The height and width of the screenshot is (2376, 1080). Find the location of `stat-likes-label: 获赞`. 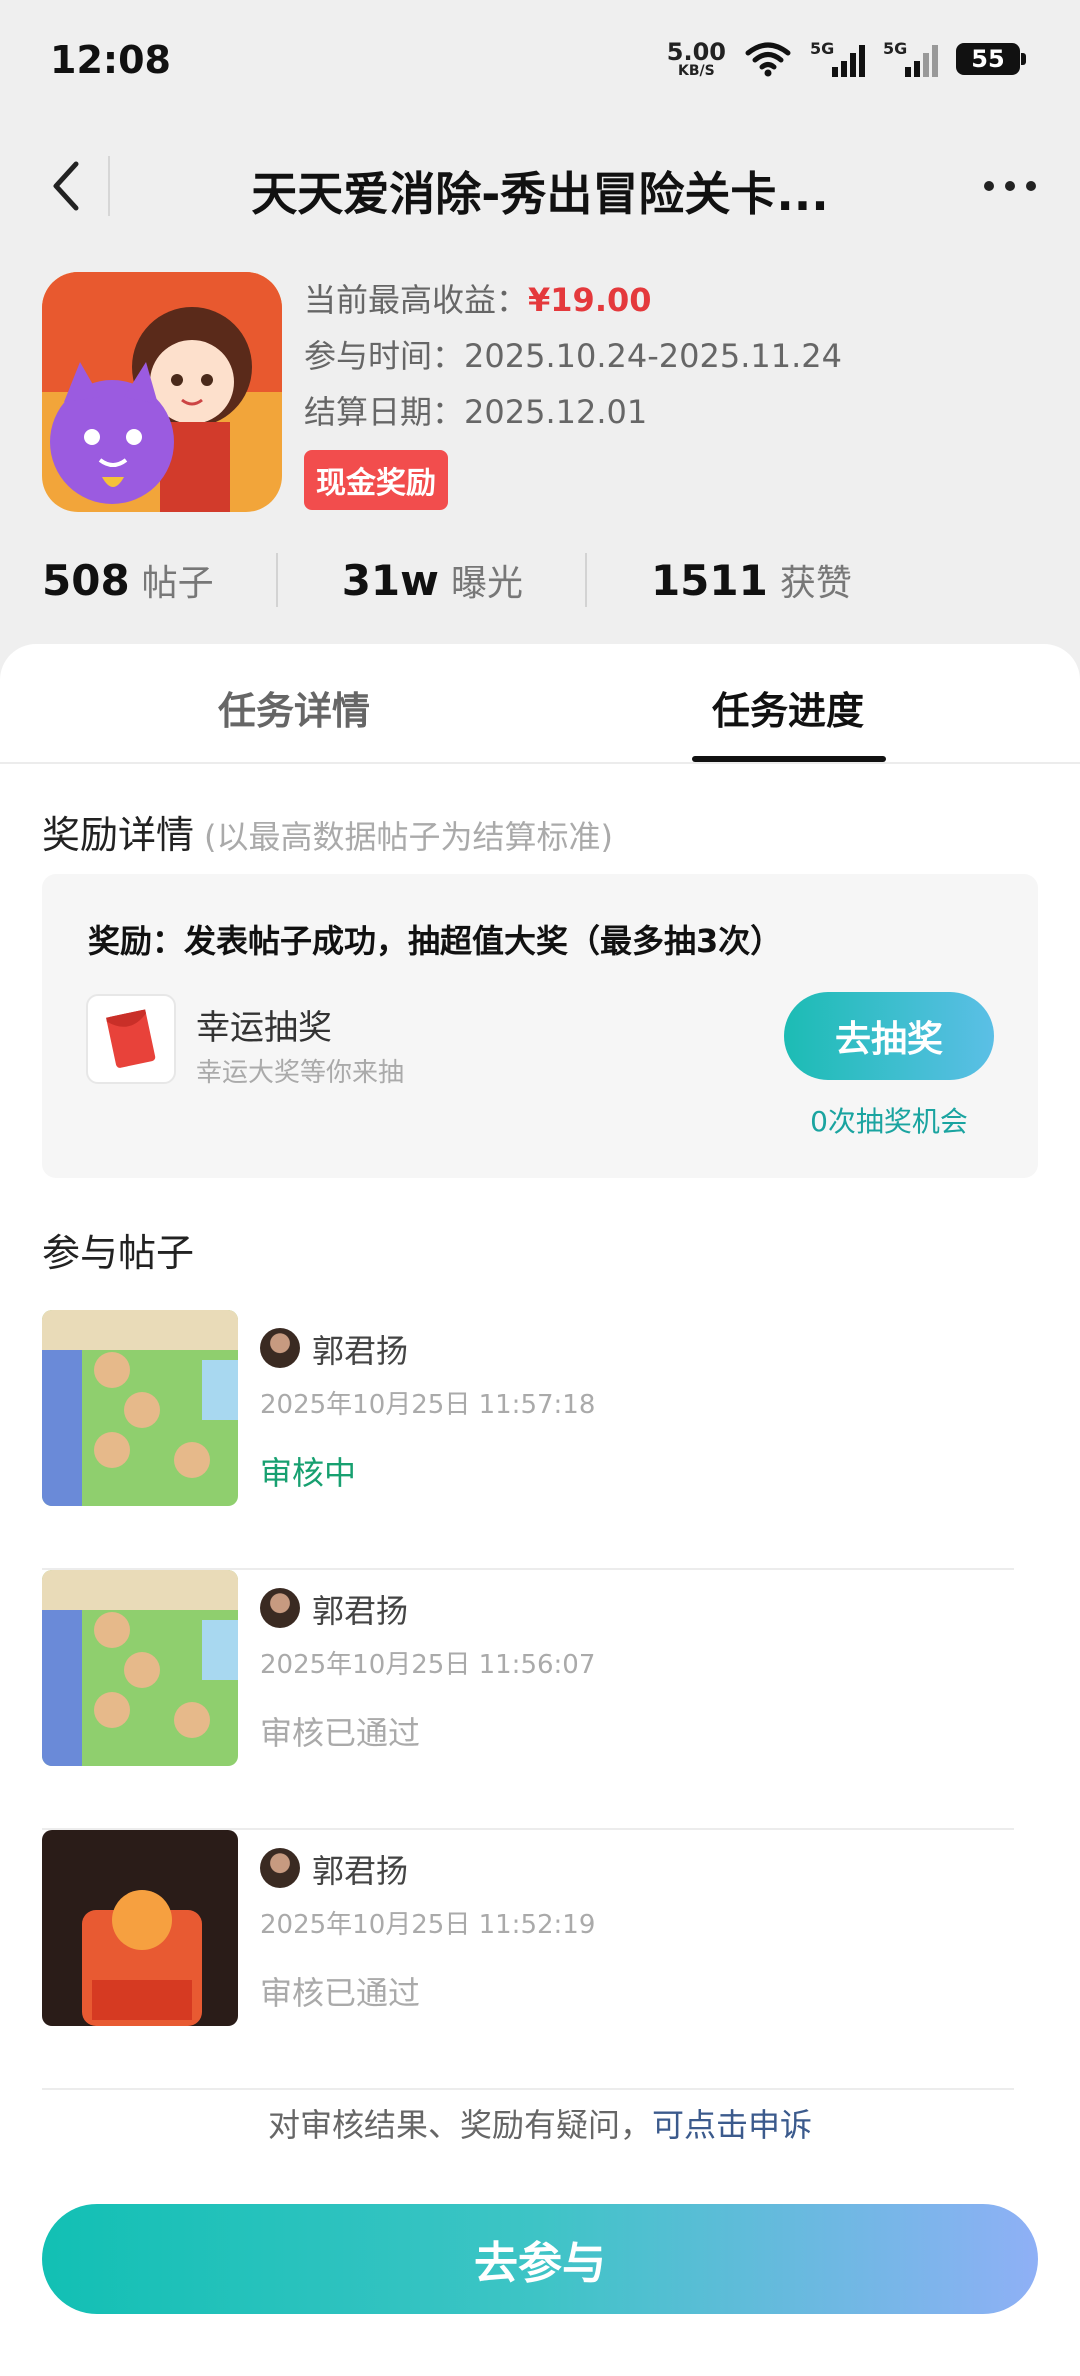

stat-likes-label: 获赞 is located at coordinates (815, 583).